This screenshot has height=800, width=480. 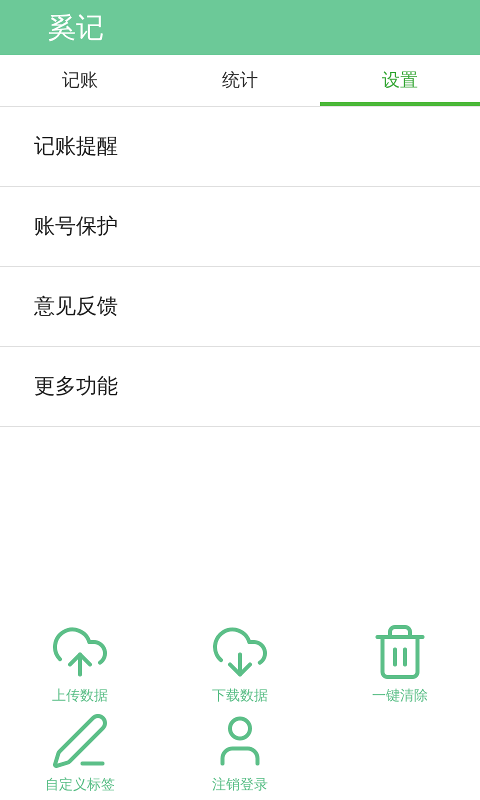 I want to click on menu-item: 更多功能, so click(x=240, y=387).